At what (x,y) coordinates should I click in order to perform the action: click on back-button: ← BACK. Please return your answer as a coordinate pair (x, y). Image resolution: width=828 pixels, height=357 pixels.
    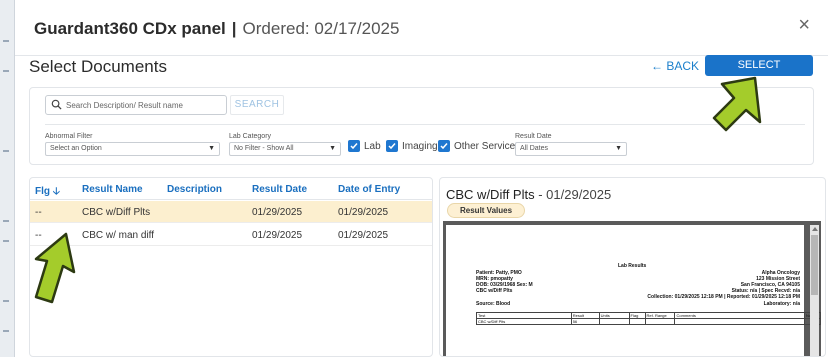
    Looking at the image, I should click on (675, 66).